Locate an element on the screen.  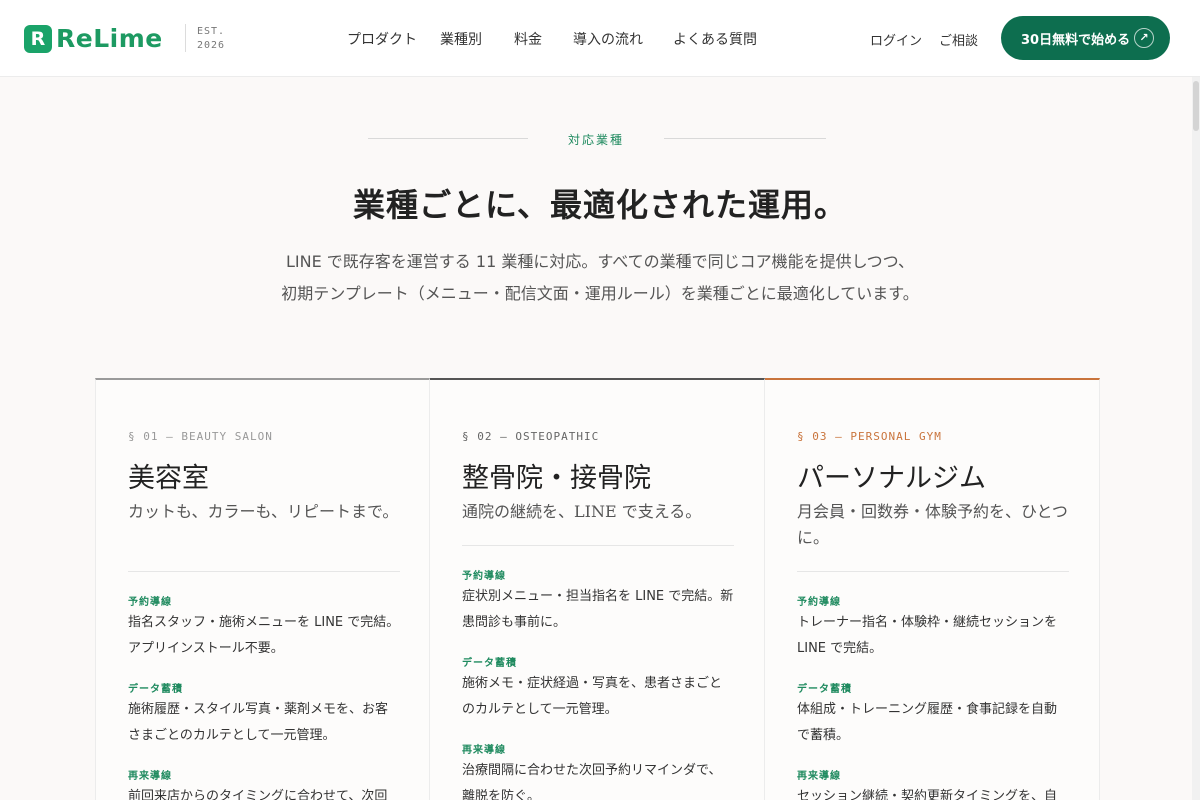
card-lead: 通院の継続を、LINE で支える。 is located at coordinates (582, 511).